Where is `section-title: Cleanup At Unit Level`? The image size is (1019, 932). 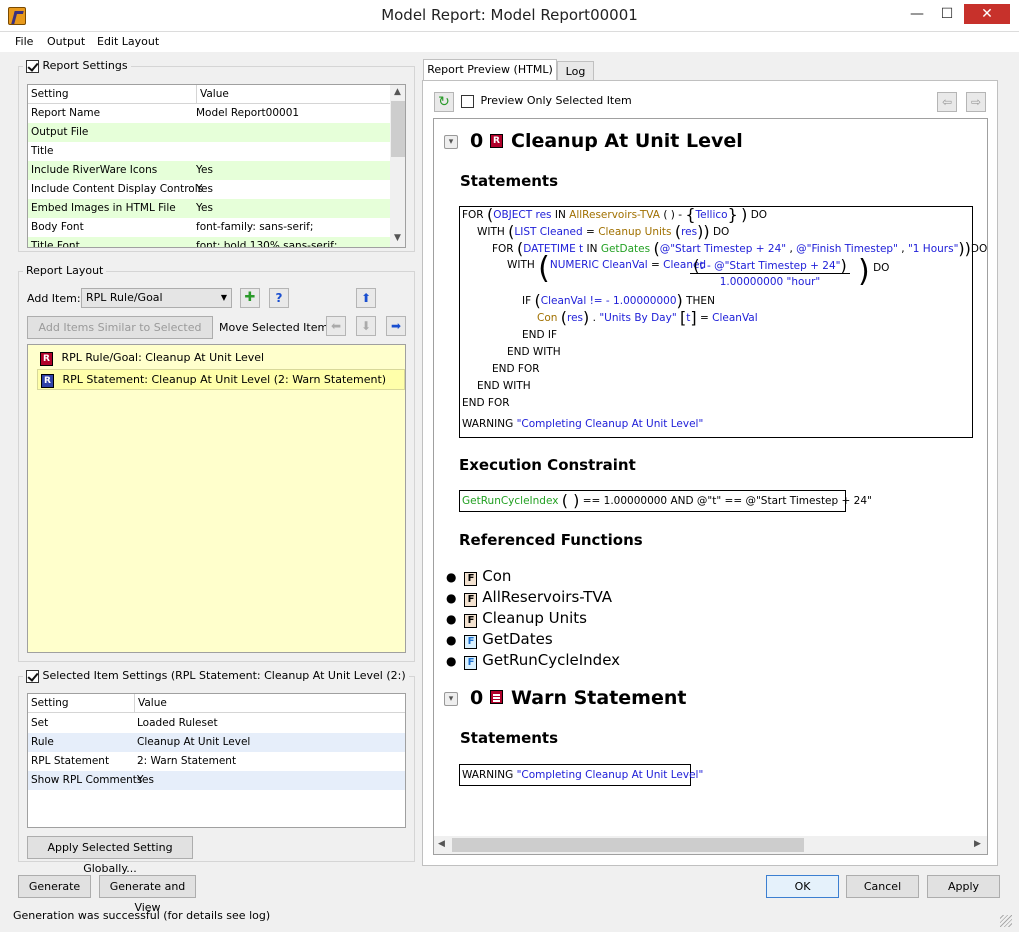 section-title: Cleanup At Unit Level is located at coordinates (627, 141).